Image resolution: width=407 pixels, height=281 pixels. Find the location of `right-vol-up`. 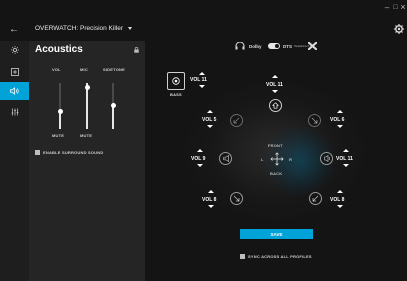

right-vol-up is located at coordinates (346, 150).